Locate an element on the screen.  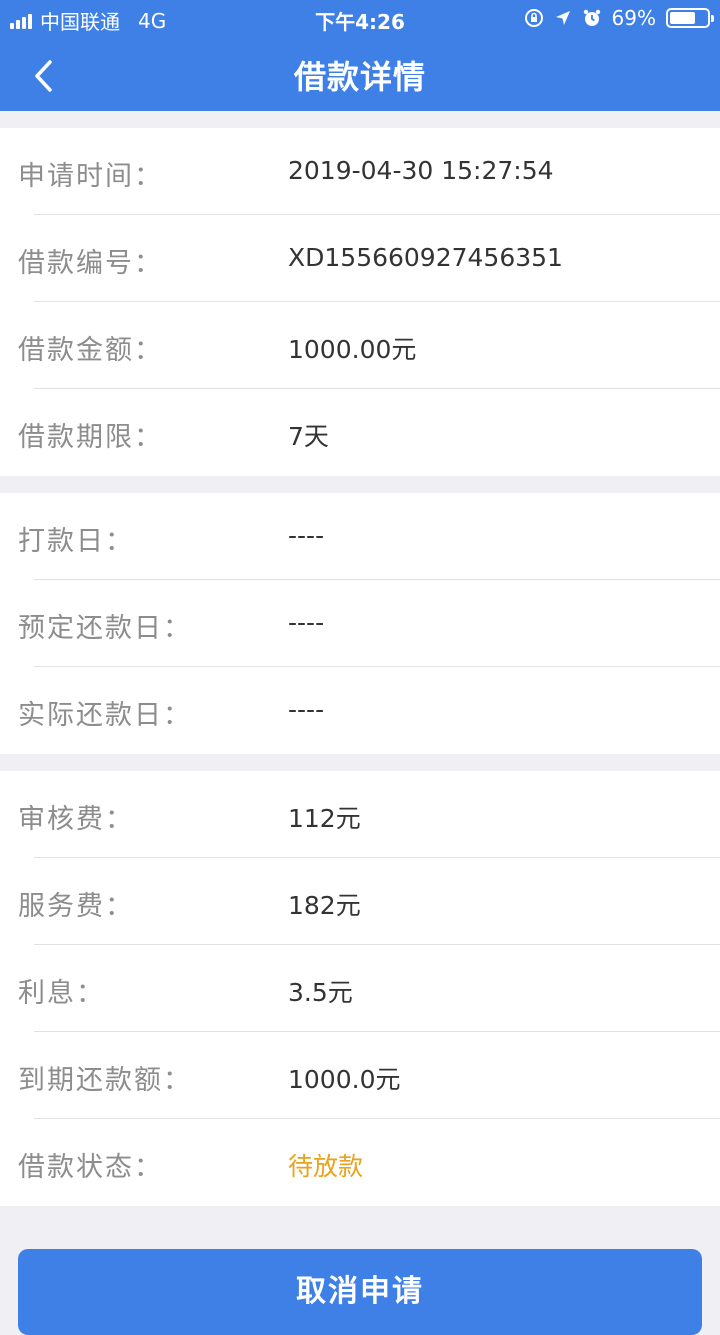
row-label: 到期还款额： is located at coordinates (105, 1080).